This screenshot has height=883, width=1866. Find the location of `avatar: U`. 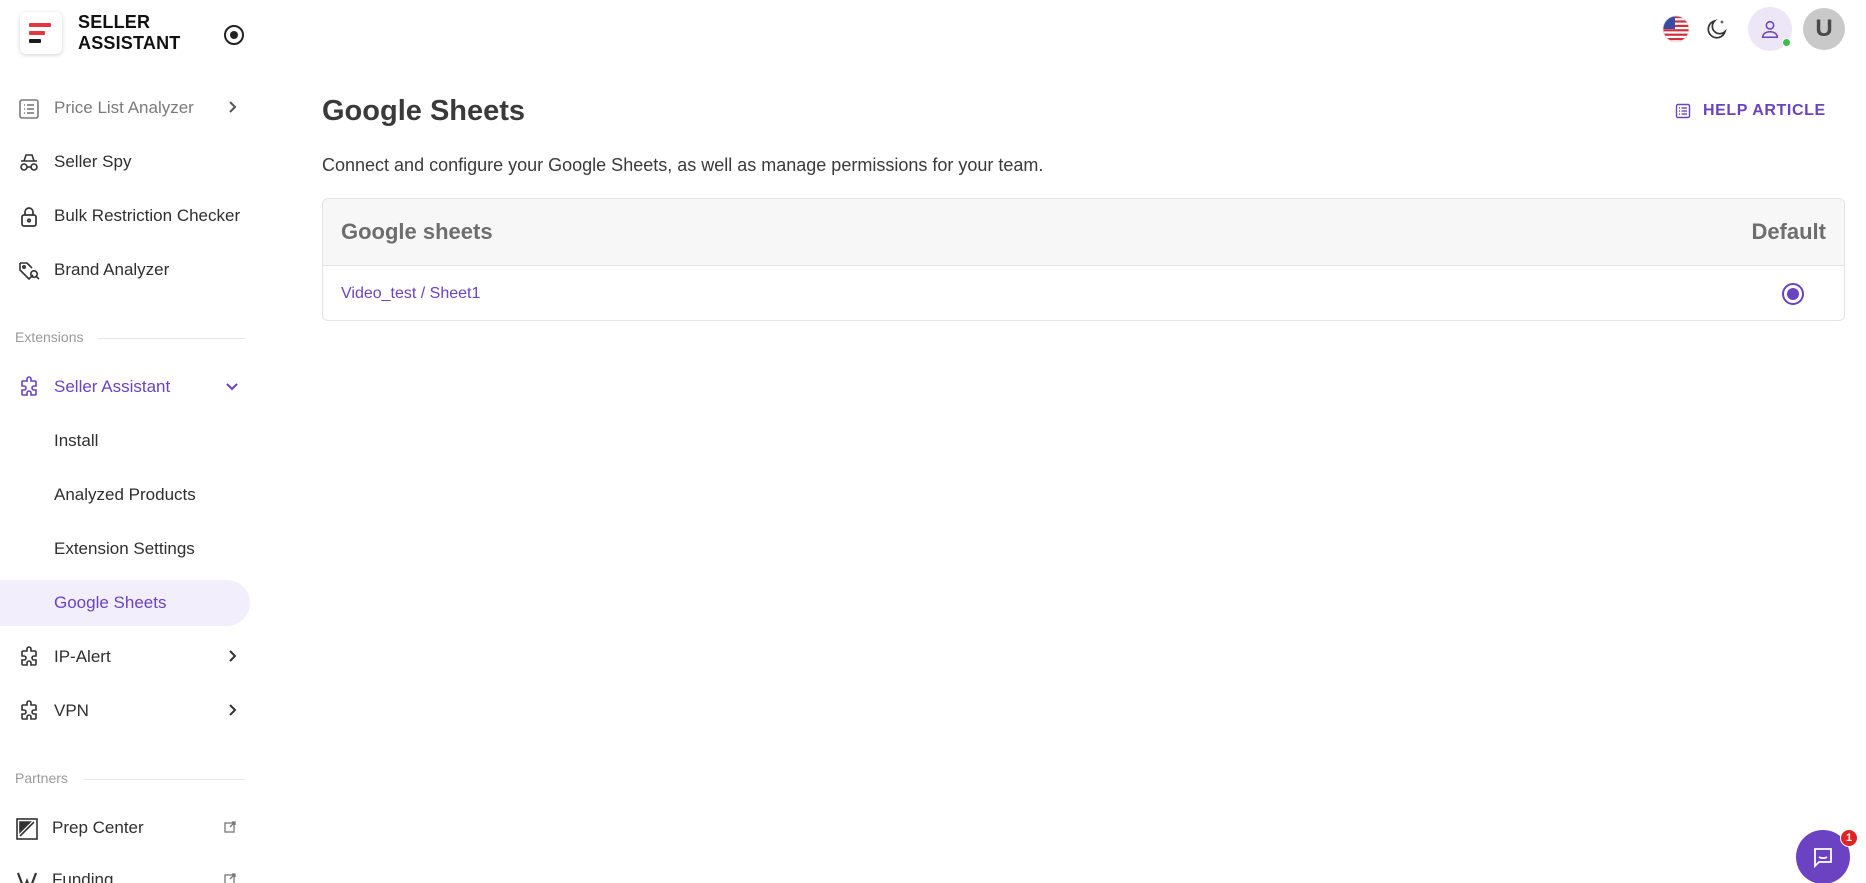

avatar: U is located at coordinates (1824, 29).